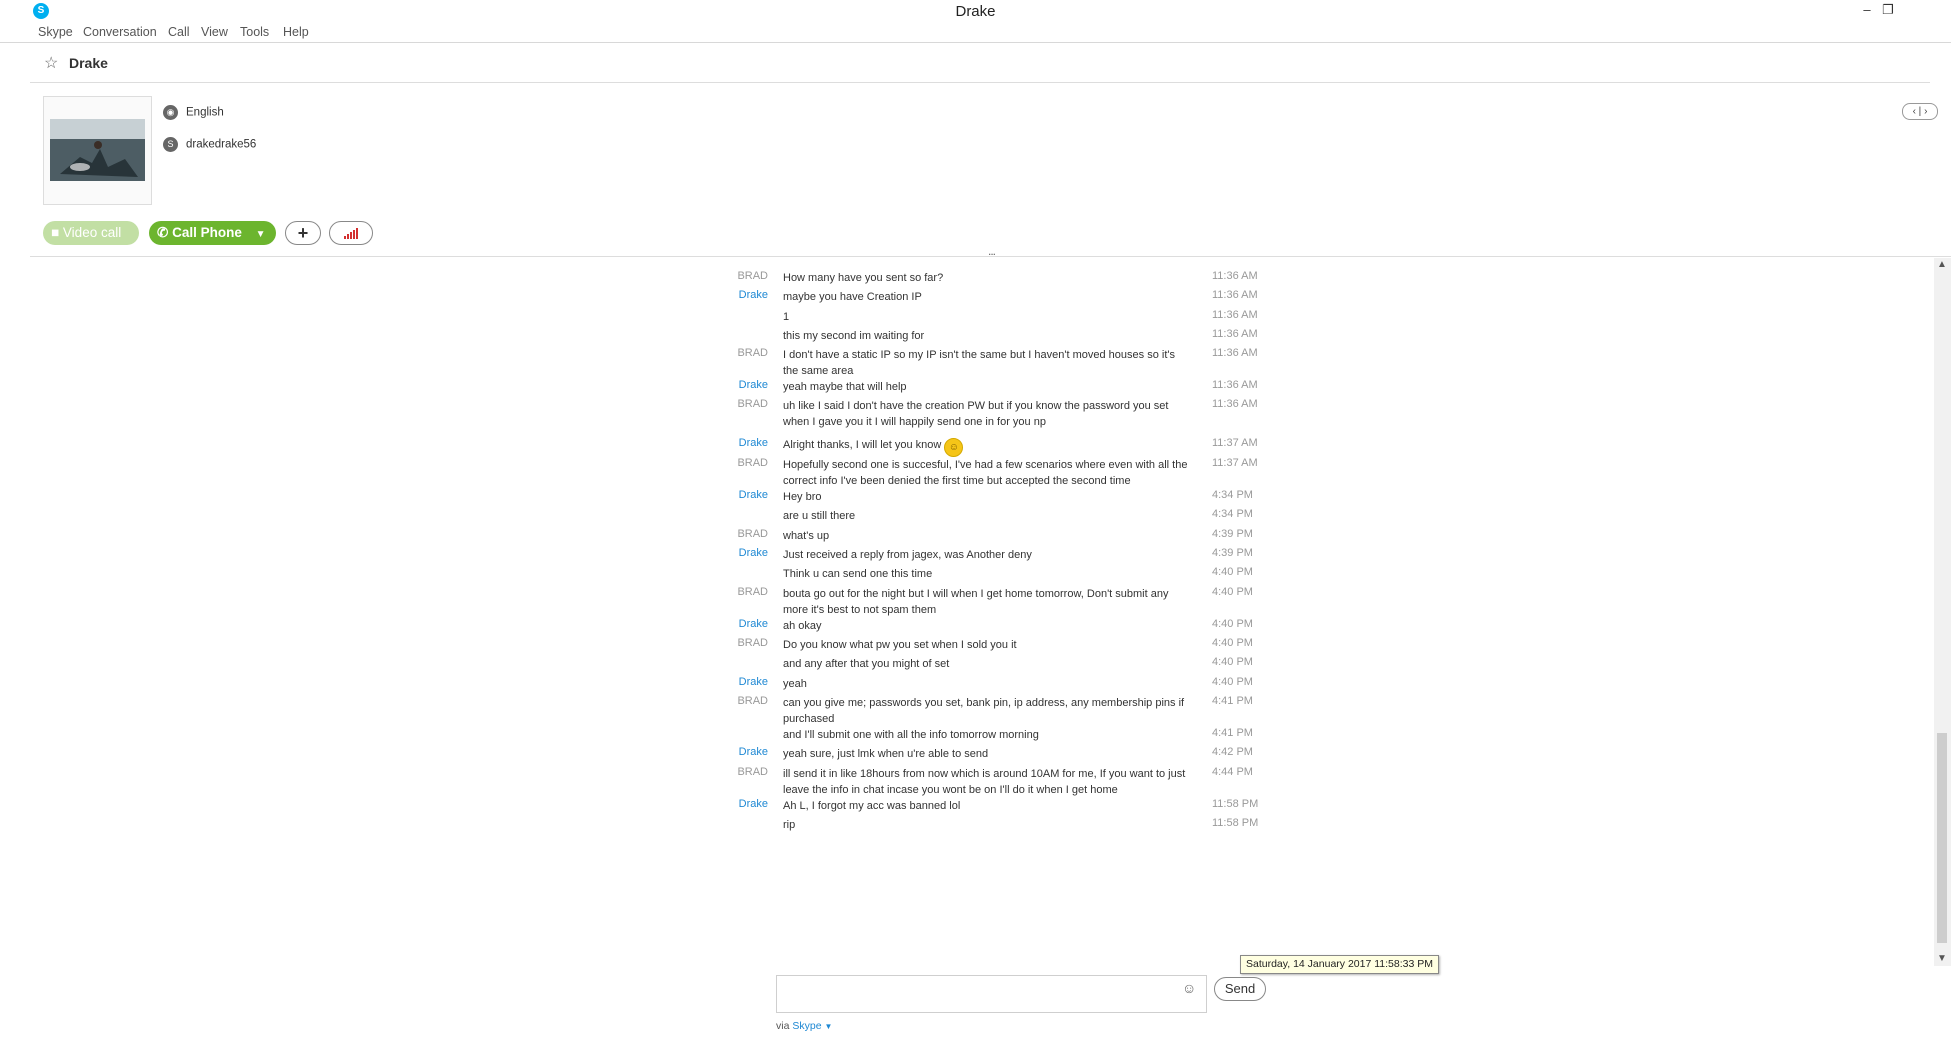  What do you see at coordinates (854, 336) in the screenshot?
I see `message-text-content: this my second im waiting for` at bounding box center [854, 336].